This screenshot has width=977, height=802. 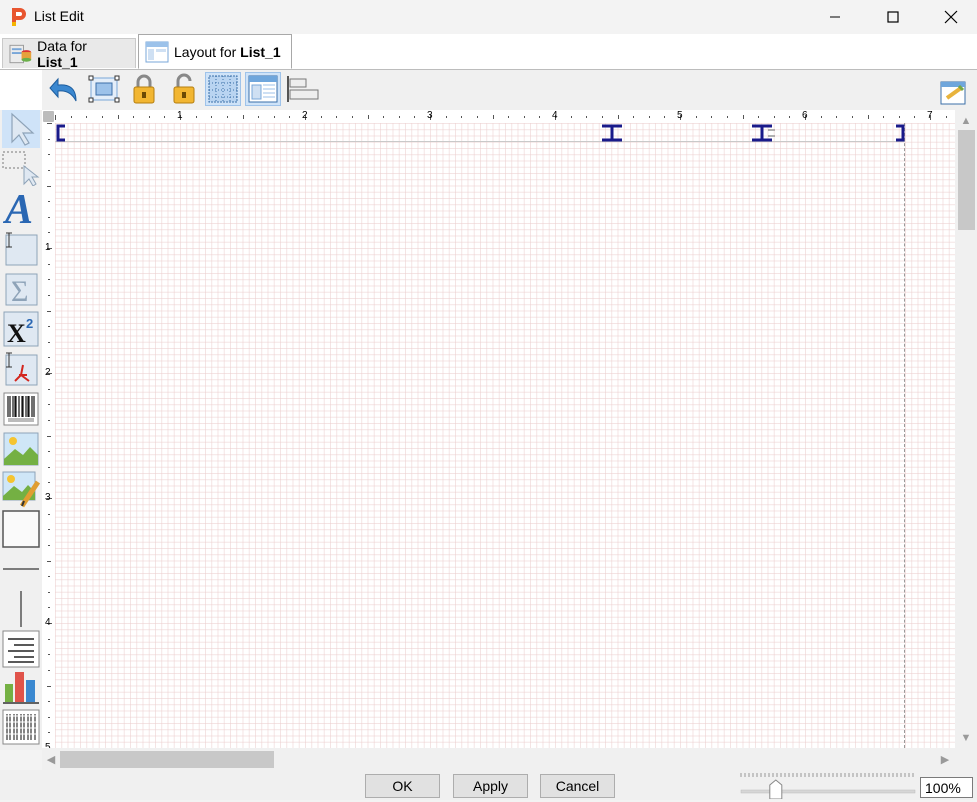 I want to click on toolbar-spacer, so click(x=21, y=90).